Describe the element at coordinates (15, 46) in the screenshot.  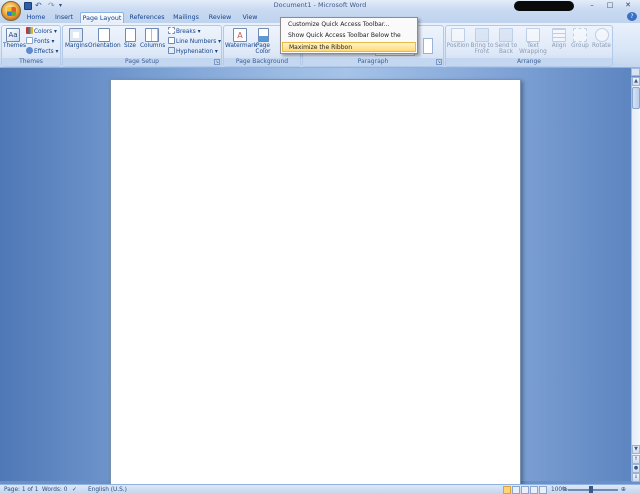
I see `themes-button-label: Themes` at that location.